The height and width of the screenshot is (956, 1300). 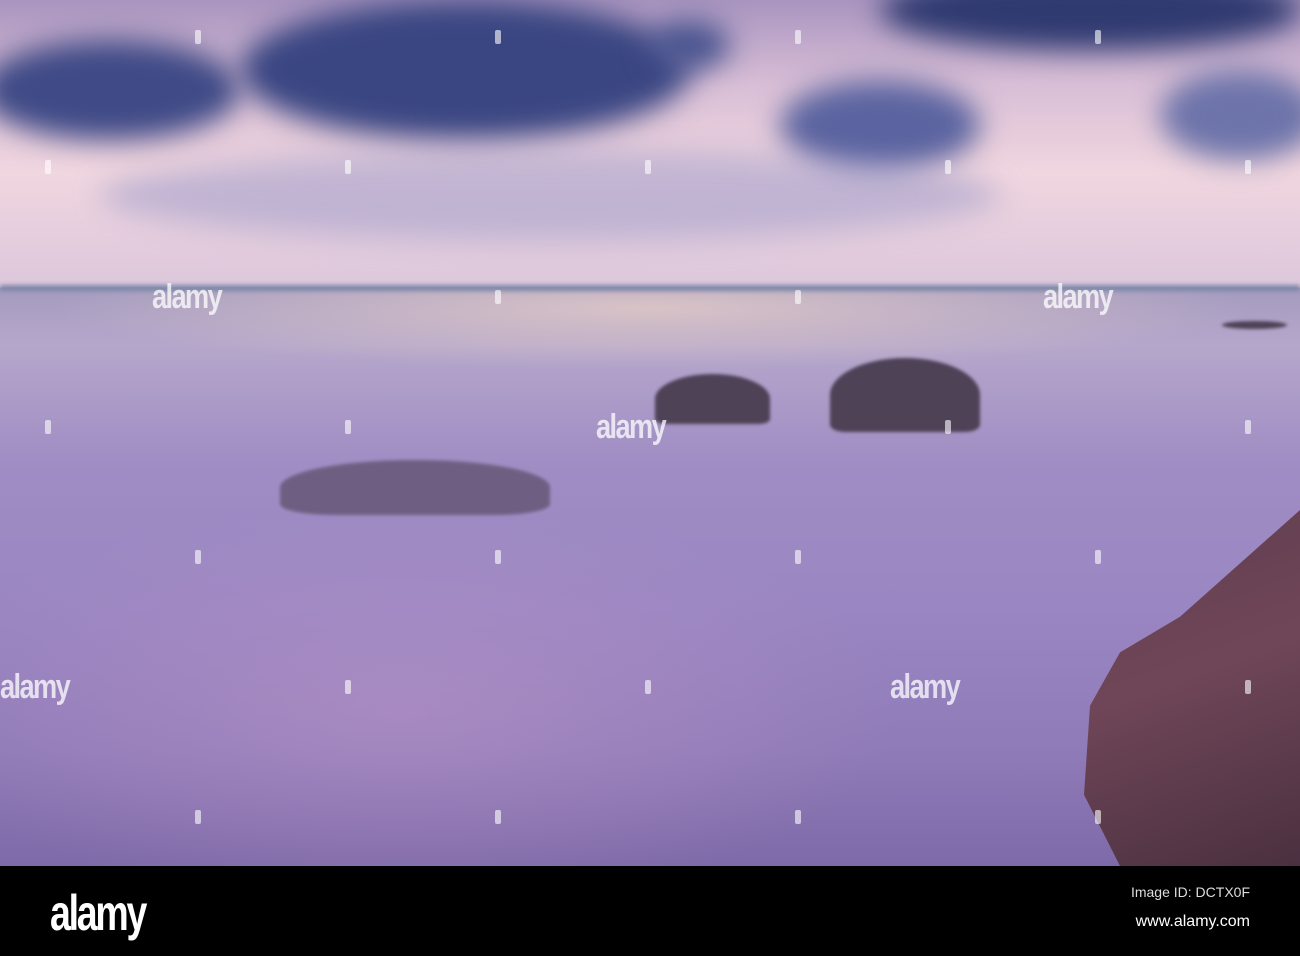 I want to click on footer-bar: alamy Image ID: DCTX0F www.alamy.com, so click(x=650, y=911).